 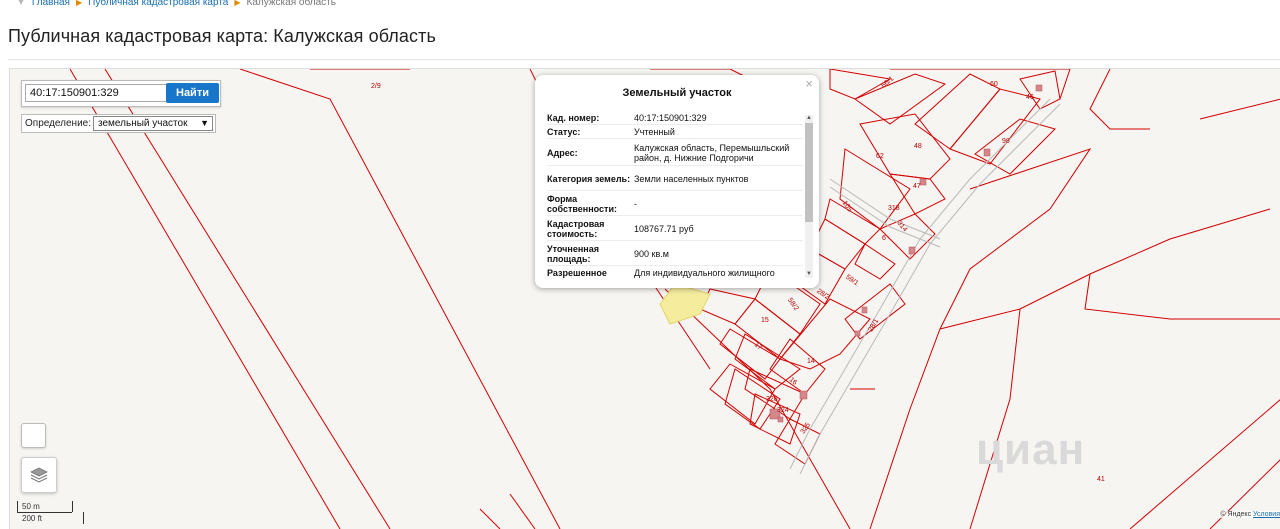 I want to click on popup-scrollbar: ▲ ▼, so click(x=809, y=196).